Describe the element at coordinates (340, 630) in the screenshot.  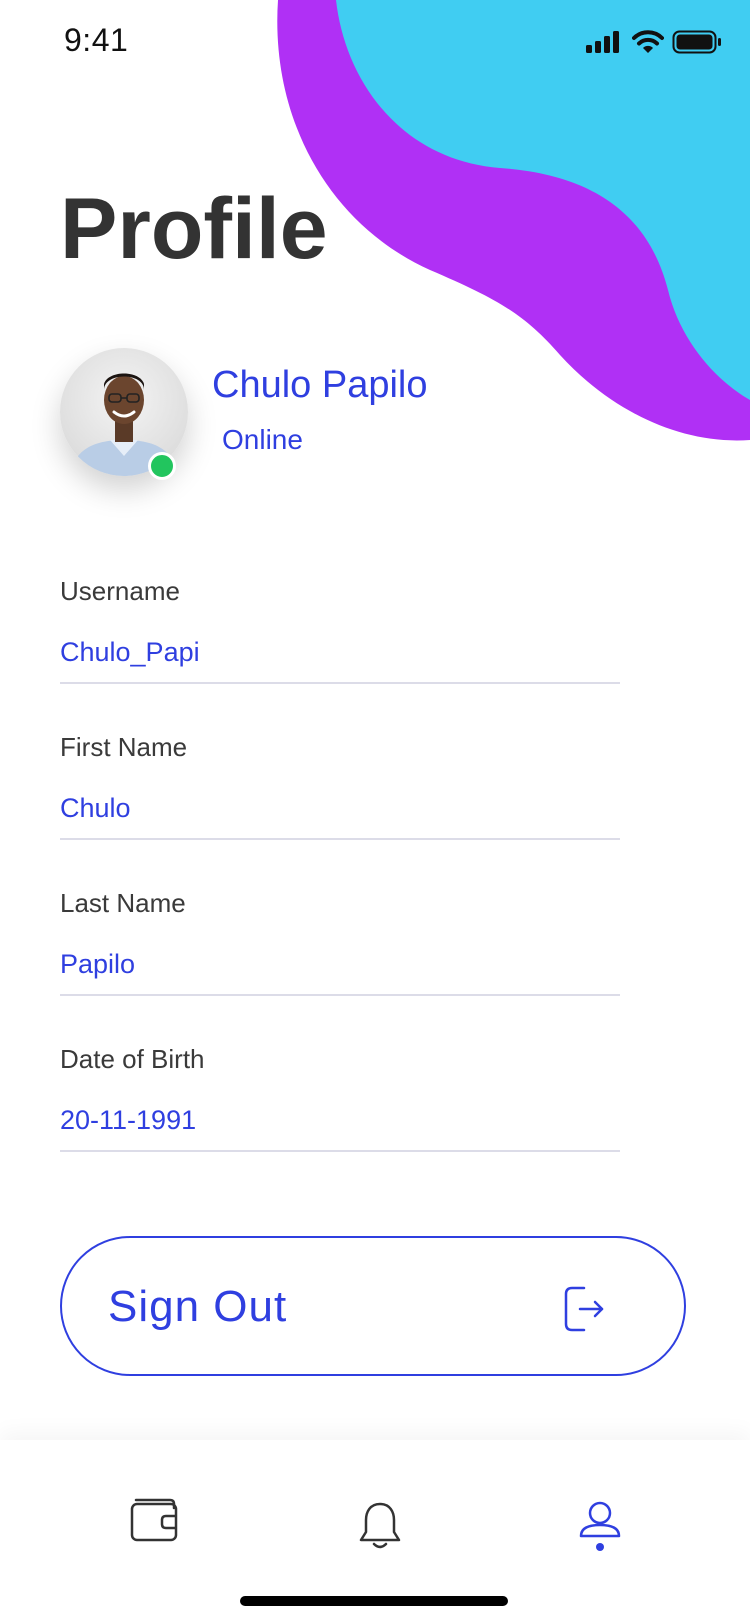
I see `username-field: Username Chulo_Papi` at that location.